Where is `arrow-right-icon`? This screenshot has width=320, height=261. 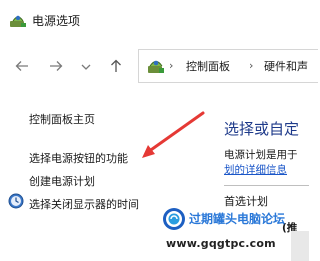 arrow-right-icon is located at coordinates (56, 67).